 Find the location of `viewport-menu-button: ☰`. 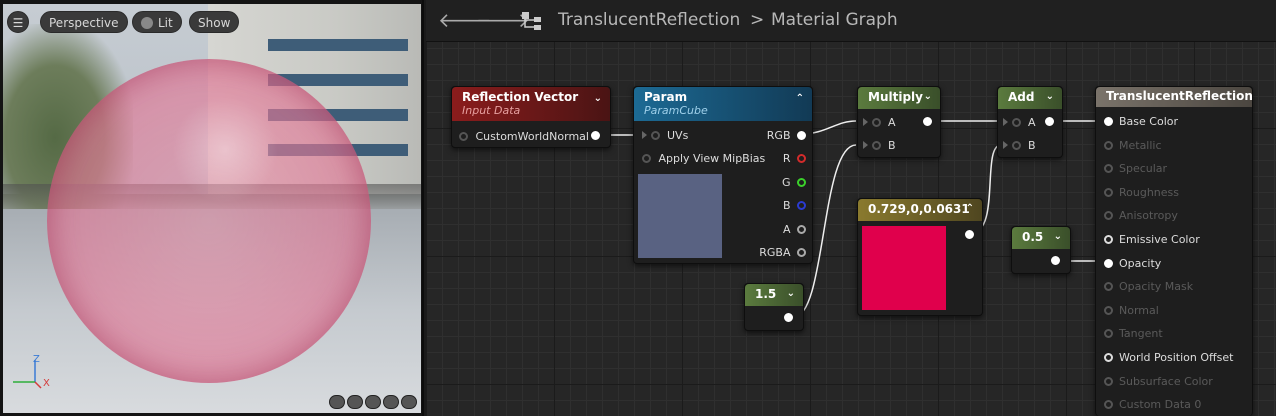

viewport-menu-button: ☰ is located at coordinates (18, 22).